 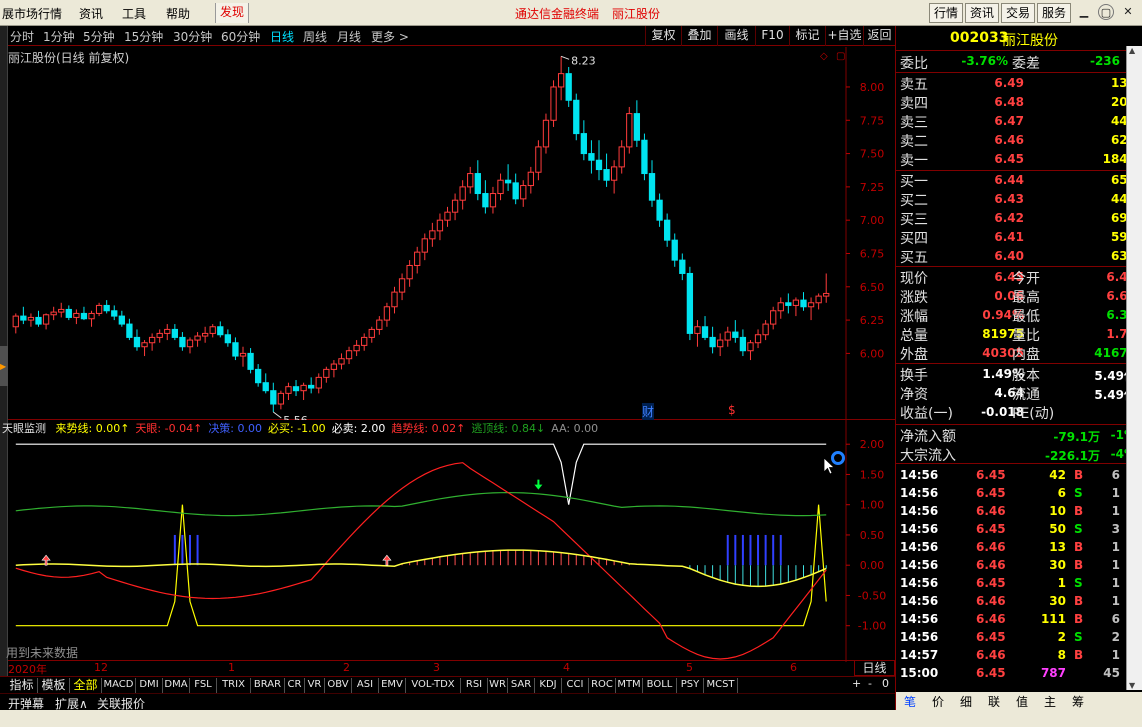 I want to click on quote-tab: 笔, so click(x=910, y=701).